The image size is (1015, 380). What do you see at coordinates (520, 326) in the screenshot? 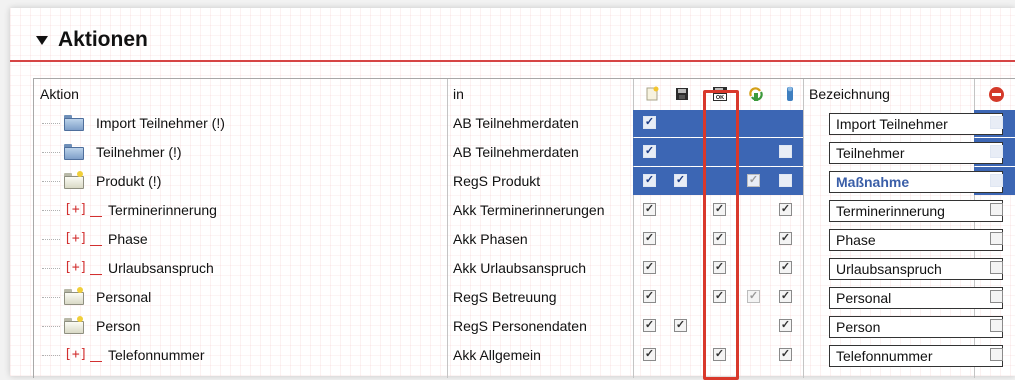
I see `in-label: RegS Personendaten` at bounding box center [520, 326].